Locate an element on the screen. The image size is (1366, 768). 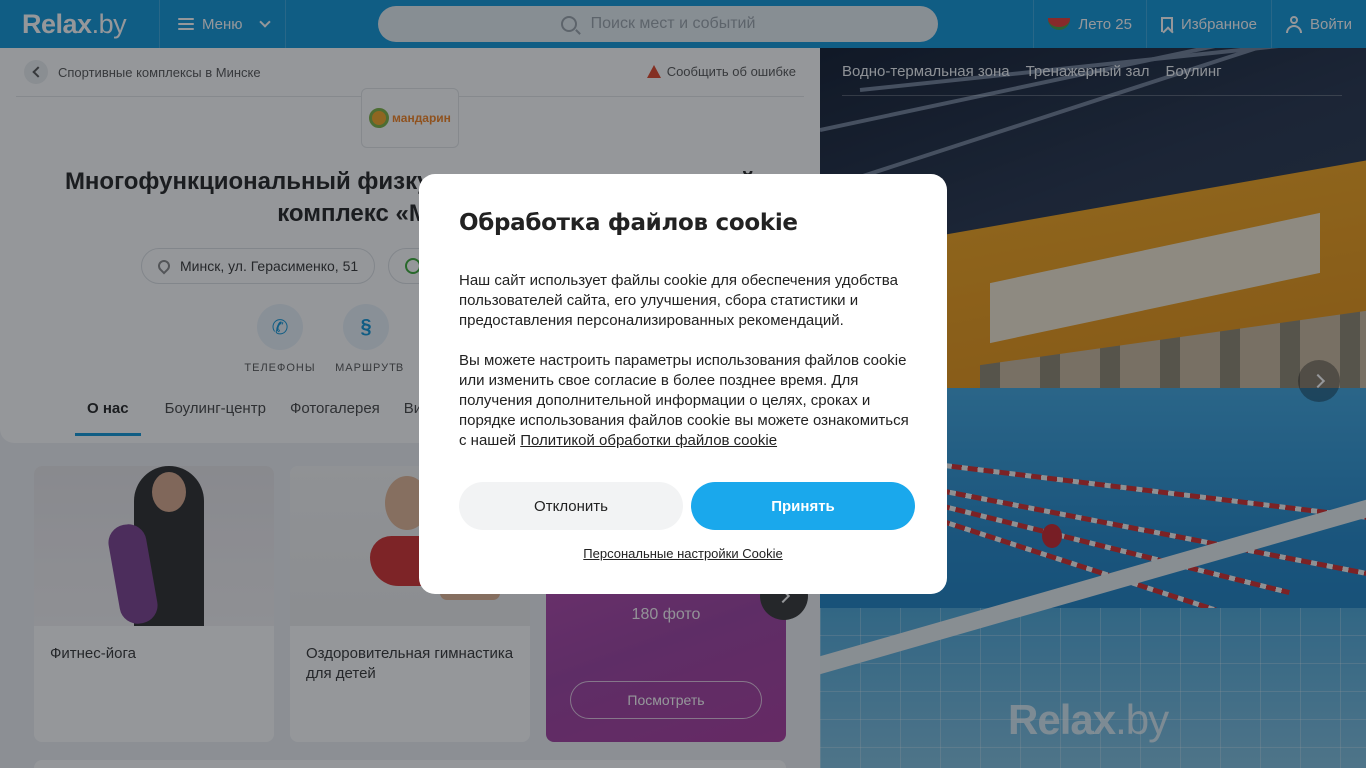
accept-button: Принять is located at coordinates (803, 506).